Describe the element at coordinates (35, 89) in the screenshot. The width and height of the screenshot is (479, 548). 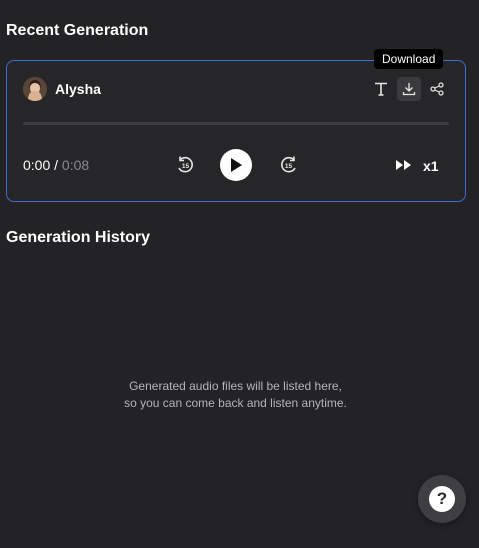
I see `voice-avatar` at that location.